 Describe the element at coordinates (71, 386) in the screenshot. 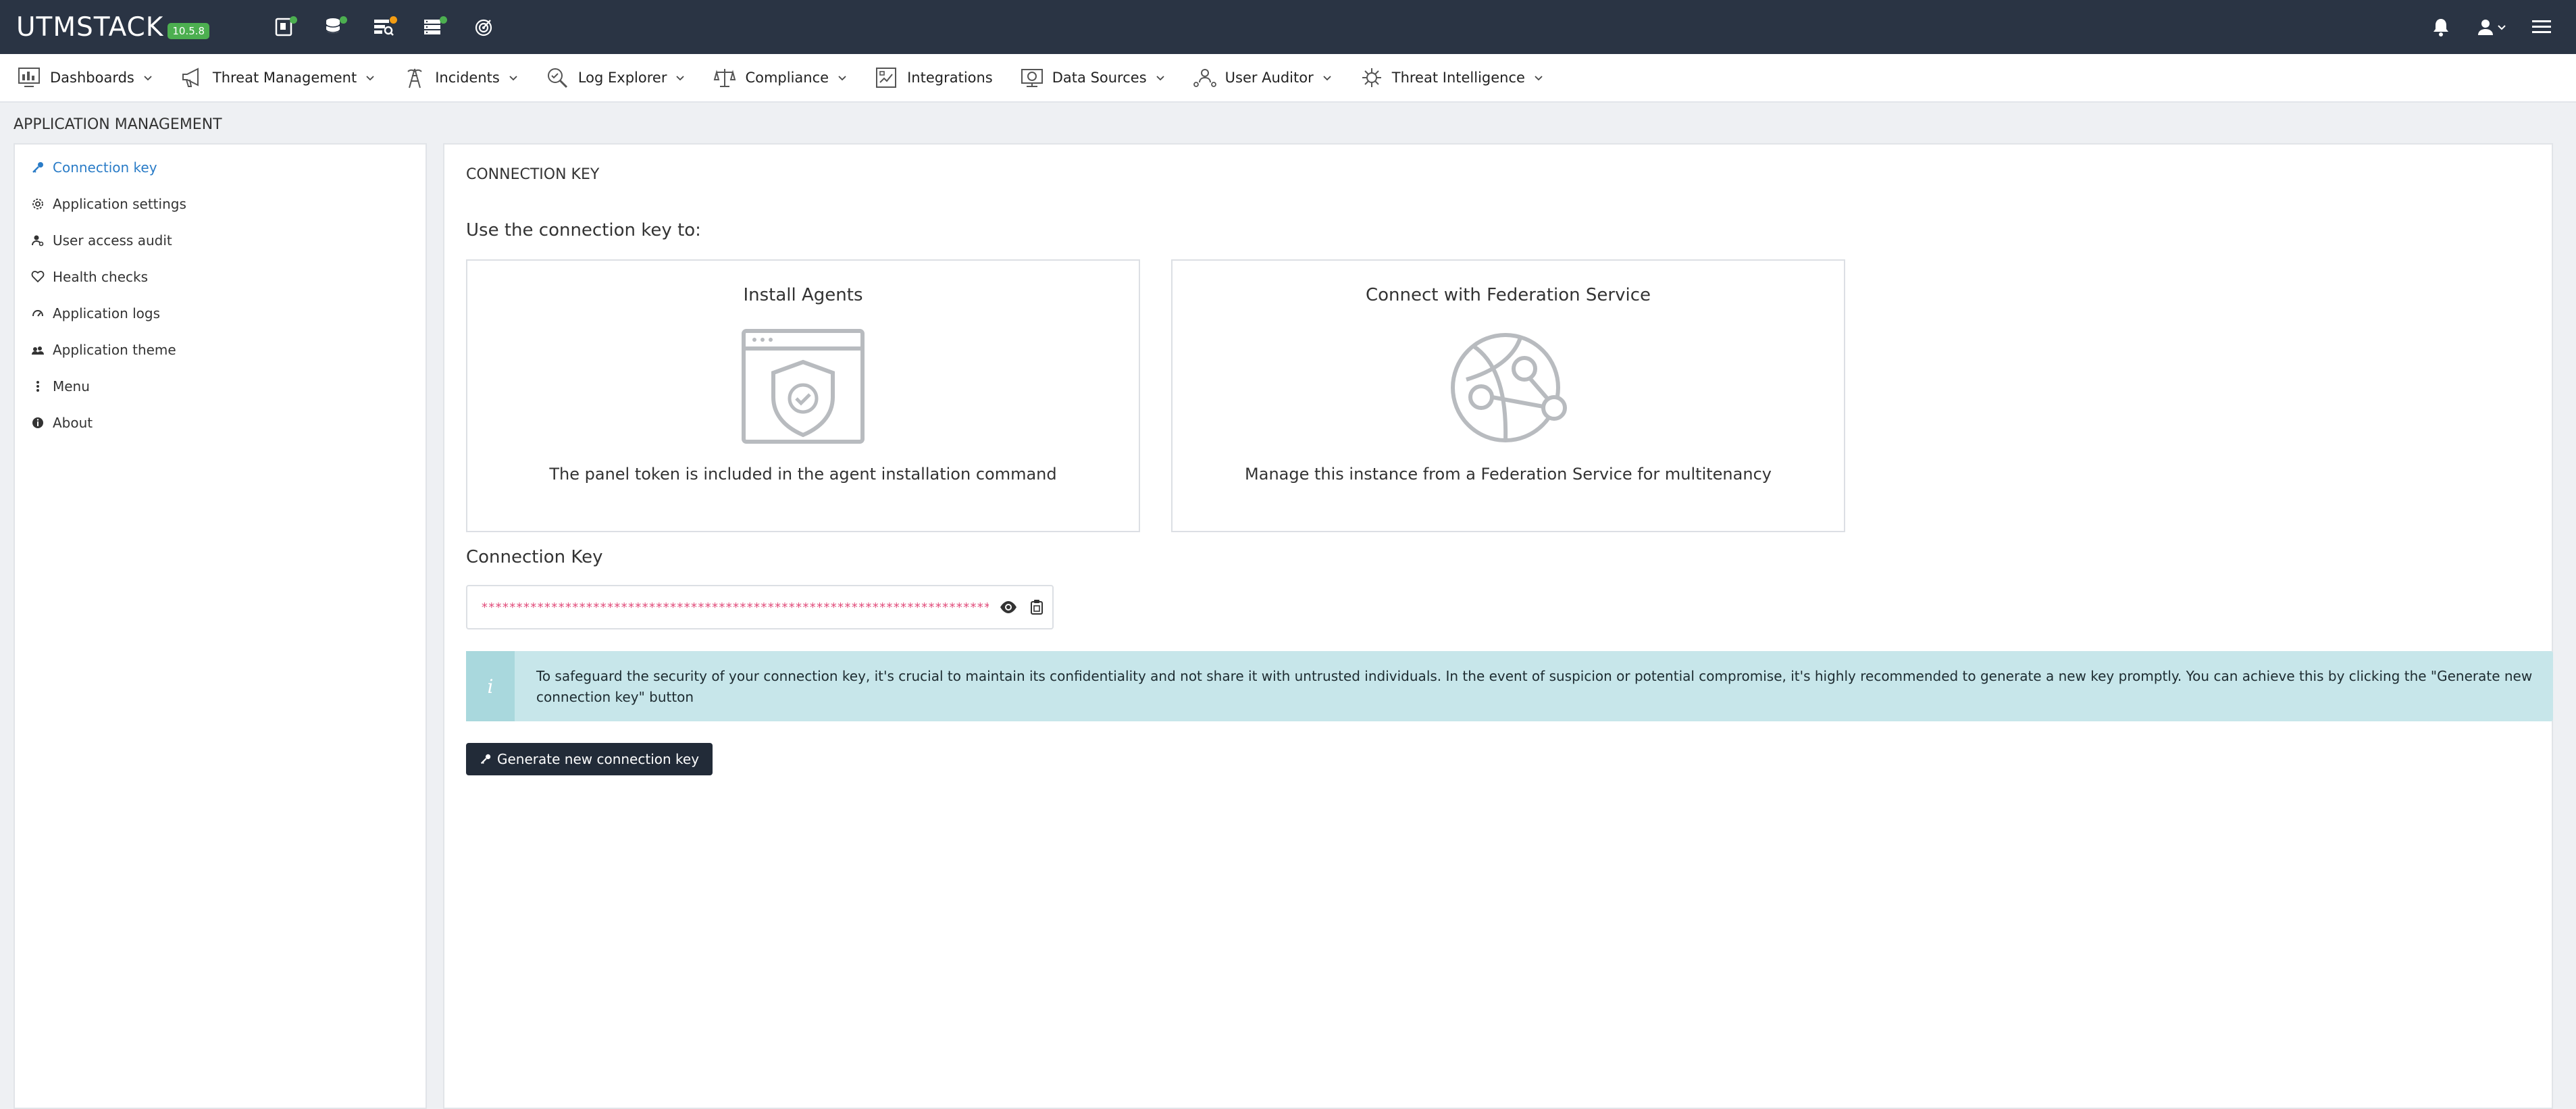

I see `sidebar-item-label: Menu` at that location.